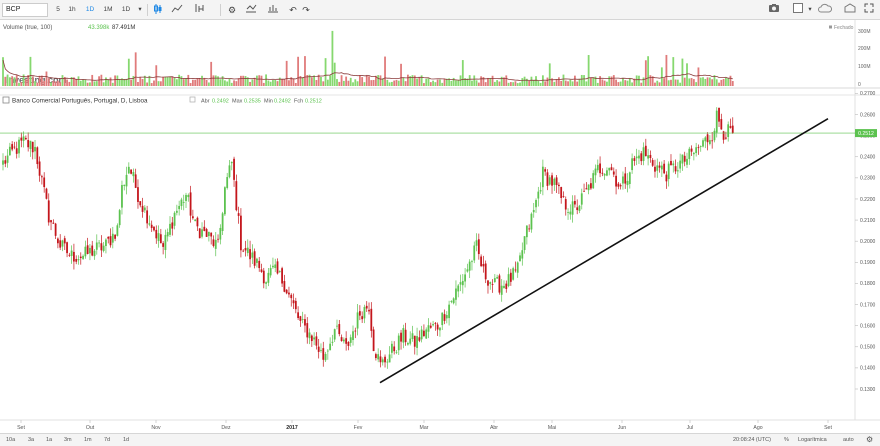 The image size is (880, 446). I want to click on auto-toggle: auto, so click(848, 440).